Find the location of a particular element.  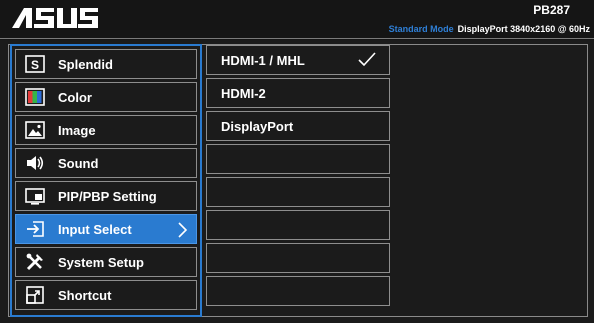

menu-item-pip-pbp: PIP/PBP Setting is located at coordinates (106, 196).